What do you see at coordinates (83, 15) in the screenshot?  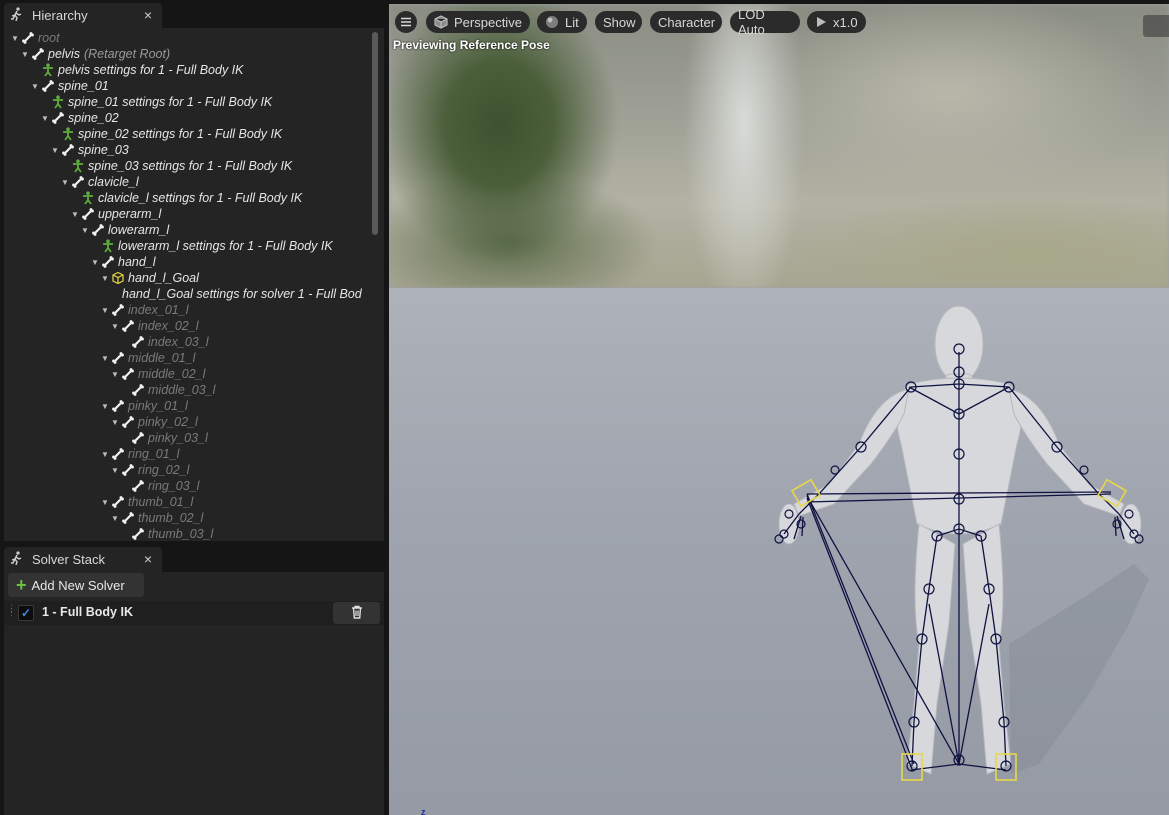 I see `hierarchy-tab: Hierarchy ×` at bounding box center [83, 15].